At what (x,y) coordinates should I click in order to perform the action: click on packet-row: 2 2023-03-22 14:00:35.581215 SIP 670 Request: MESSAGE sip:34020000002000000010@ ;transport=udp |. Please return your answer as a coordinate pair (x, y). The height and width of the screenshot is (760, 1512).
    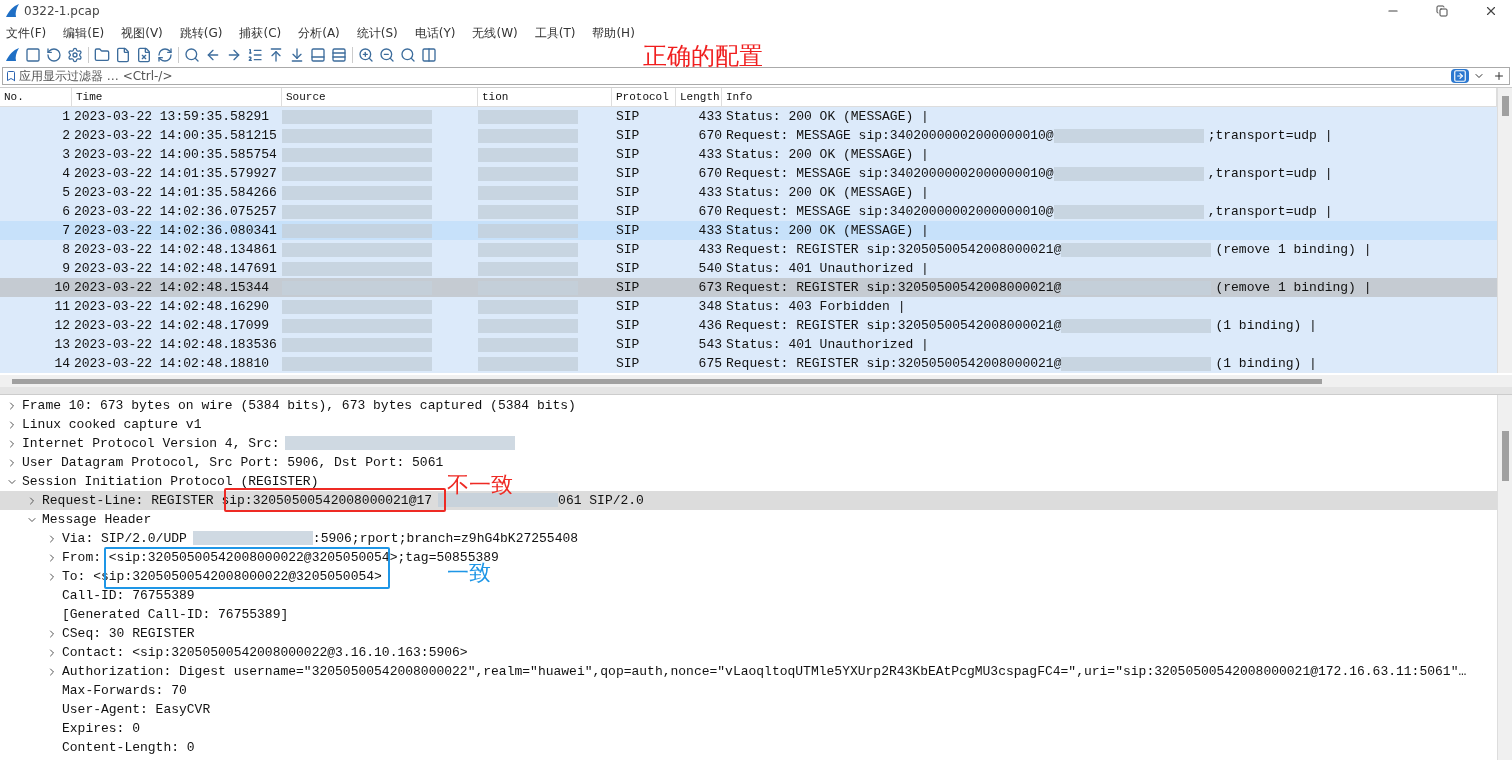
    Looking at the image, I should click on (748, 135).